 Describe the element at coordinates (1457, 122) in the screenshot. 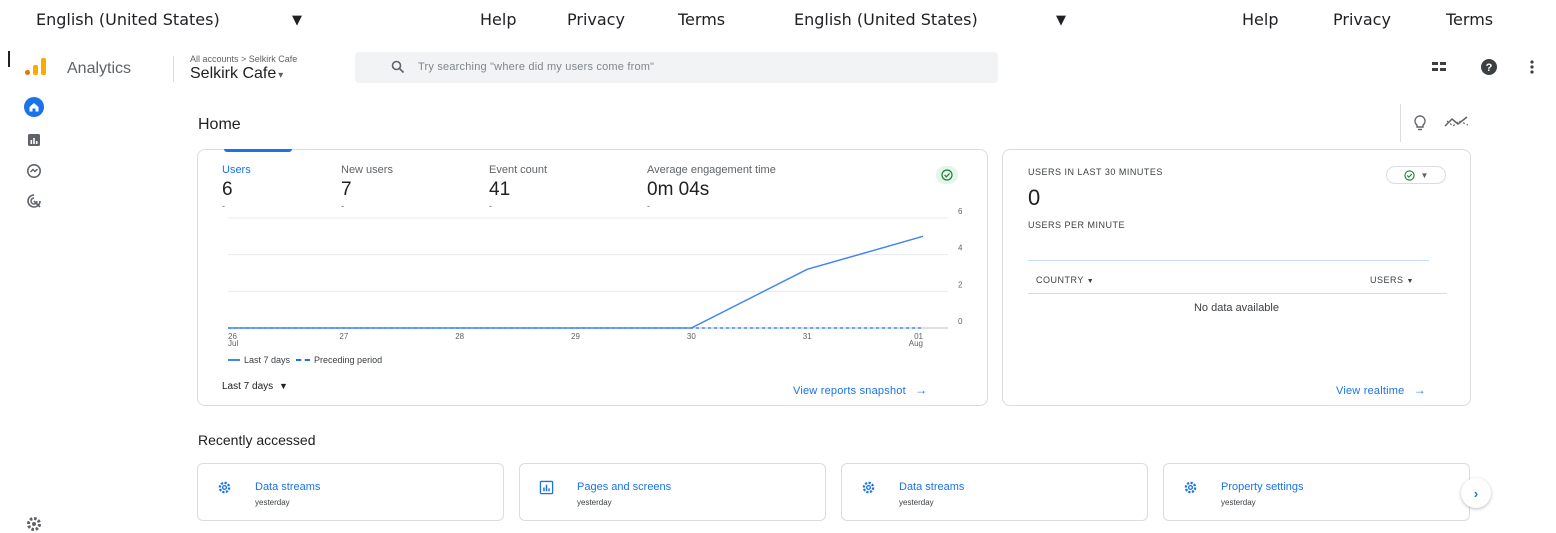

I see `insights-trend-icon` at that location.